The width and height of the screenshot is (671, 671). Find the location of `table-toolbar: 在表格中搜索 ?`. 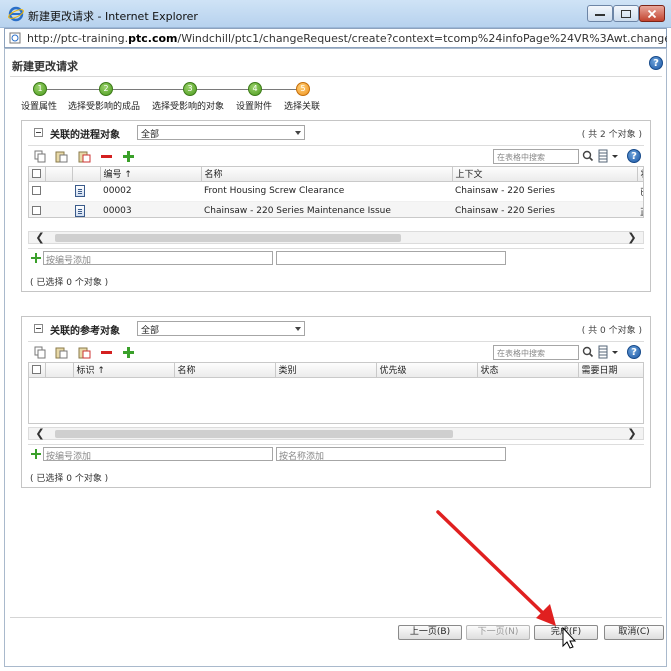

table-toolbar: 在表格中搜索 ? is located at coordinates (336, 155).